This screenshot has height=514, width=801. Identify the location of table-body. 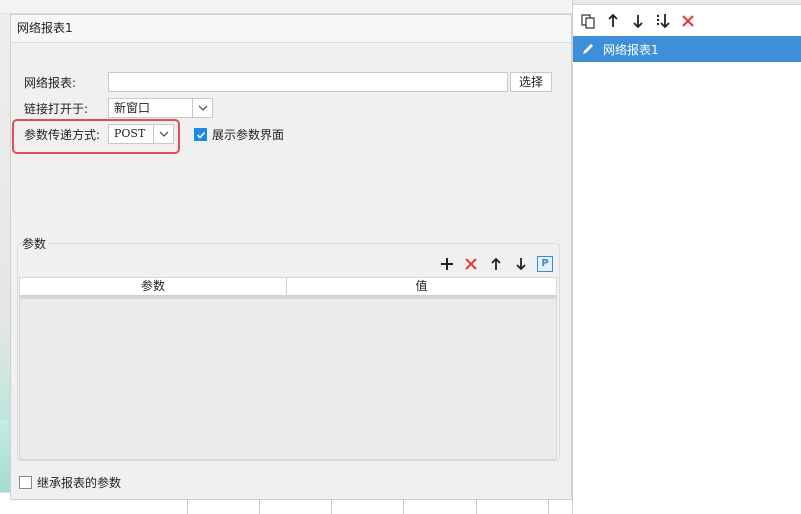
(288, 297).